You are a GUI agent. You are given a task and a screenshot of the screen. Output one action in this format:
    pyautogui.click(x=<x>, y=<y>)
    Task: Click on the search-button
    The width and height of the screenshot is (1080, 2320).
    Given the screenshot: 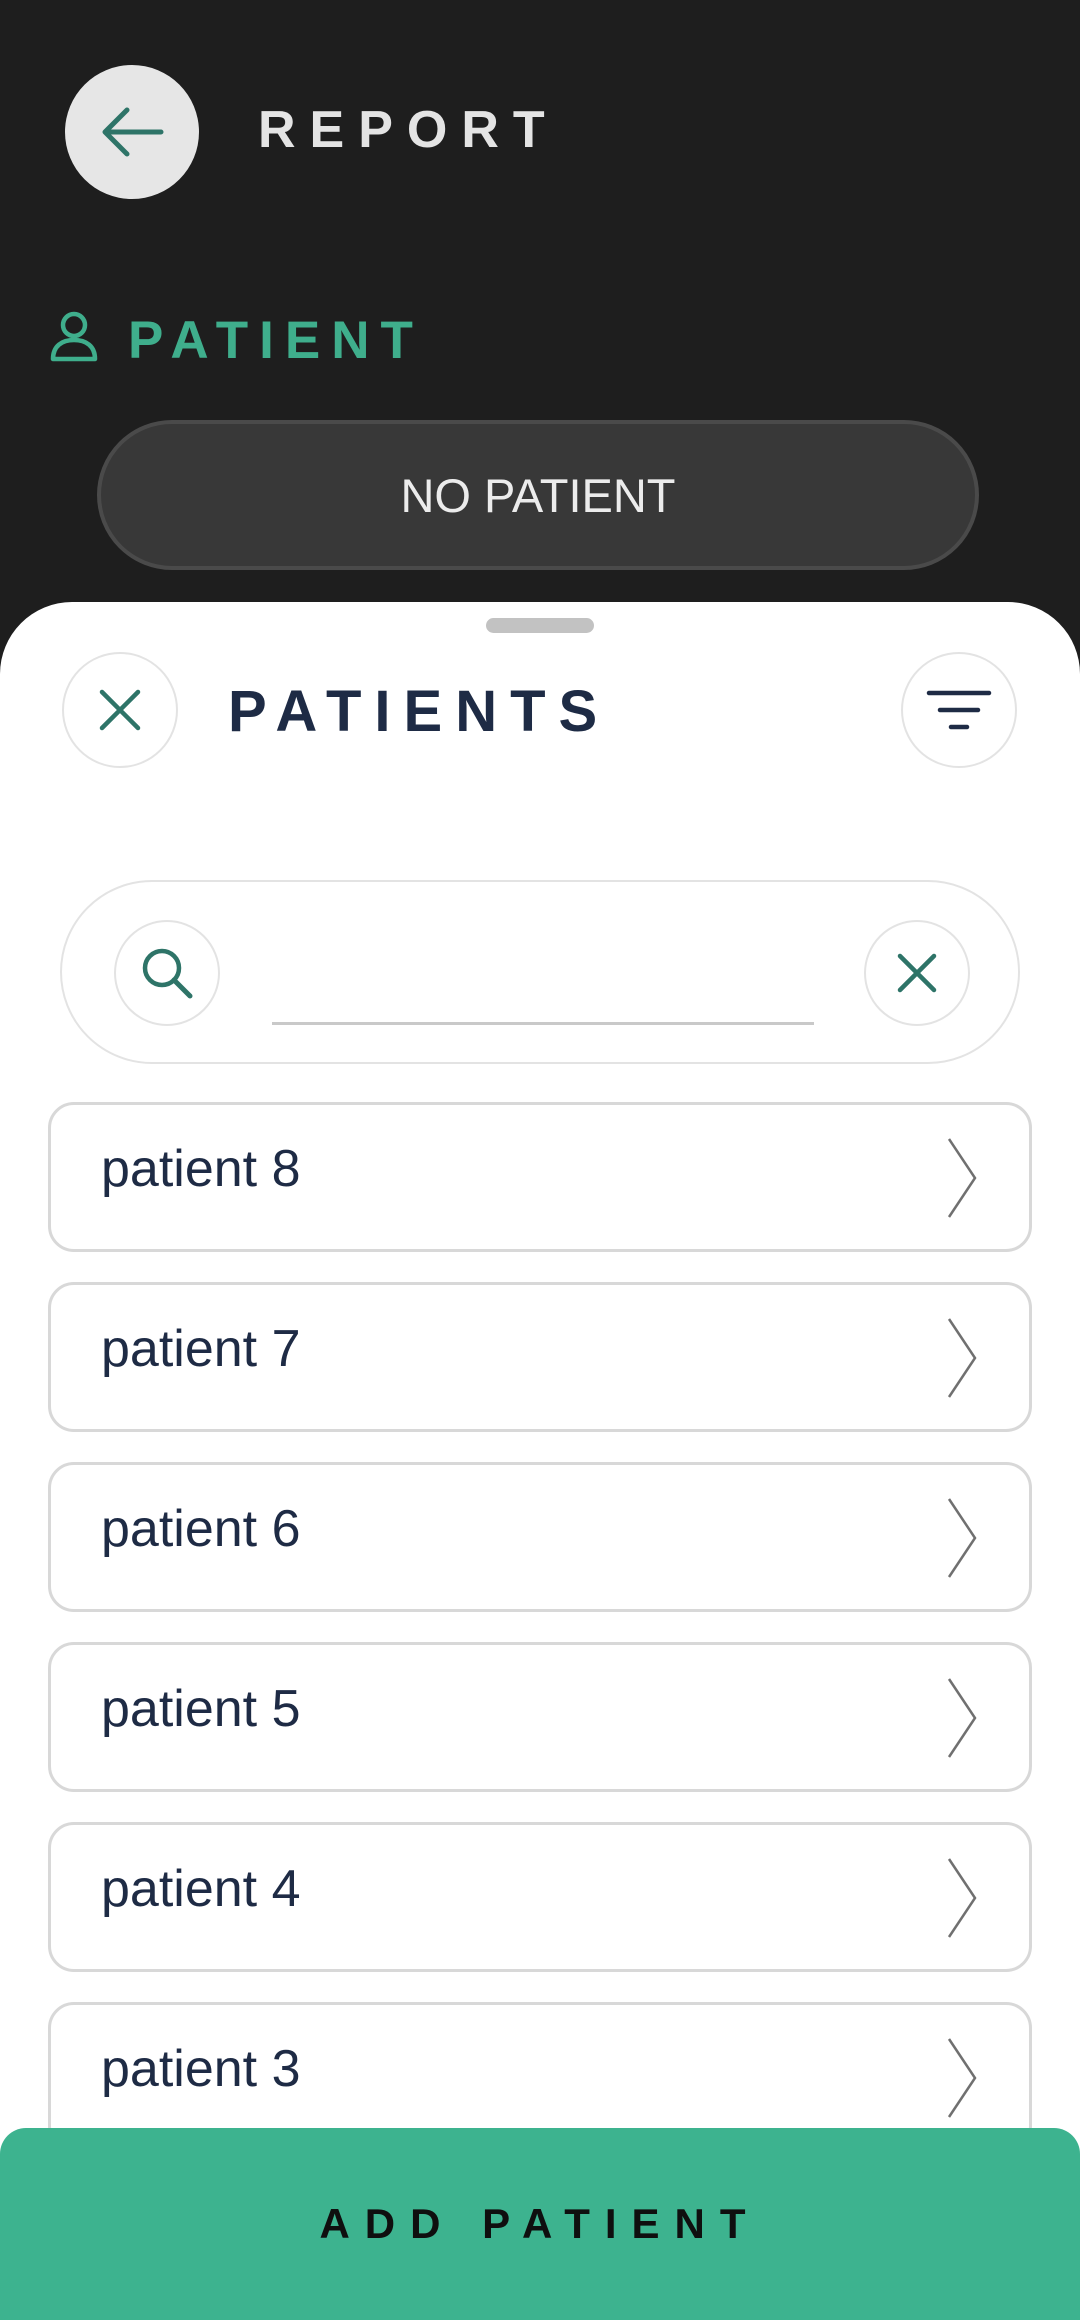 What is the action you would take?
    pyautogui.click(x=167, y=973)
    